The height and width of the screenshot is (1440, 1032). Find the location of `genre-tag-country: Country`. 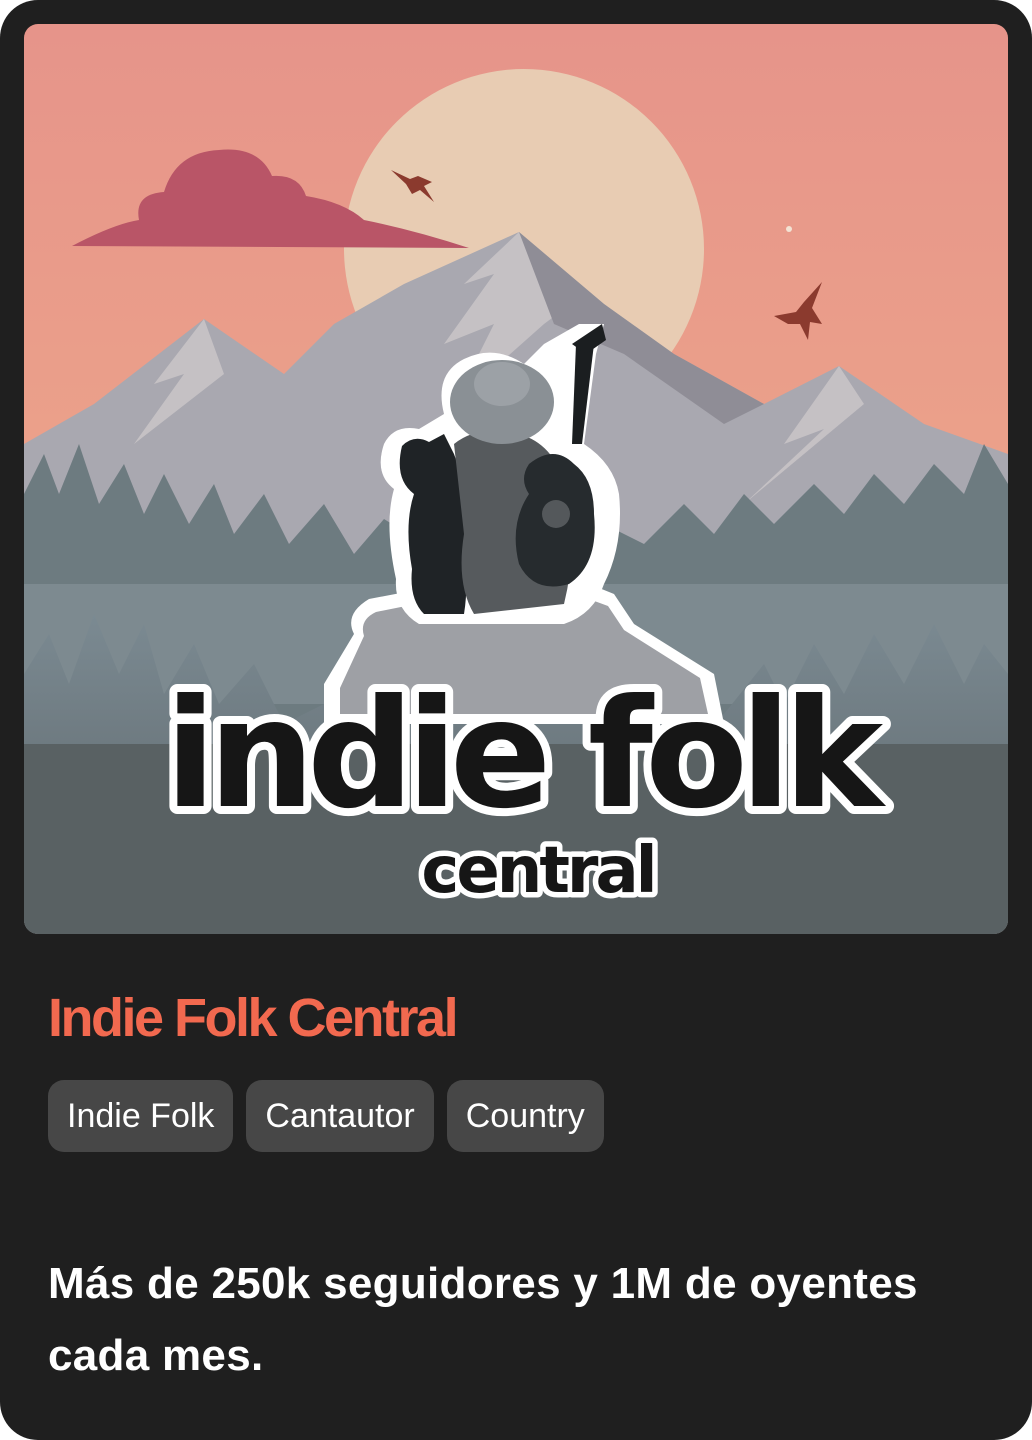

genre-tag-country: Country is located at coordinates (525, 1116).